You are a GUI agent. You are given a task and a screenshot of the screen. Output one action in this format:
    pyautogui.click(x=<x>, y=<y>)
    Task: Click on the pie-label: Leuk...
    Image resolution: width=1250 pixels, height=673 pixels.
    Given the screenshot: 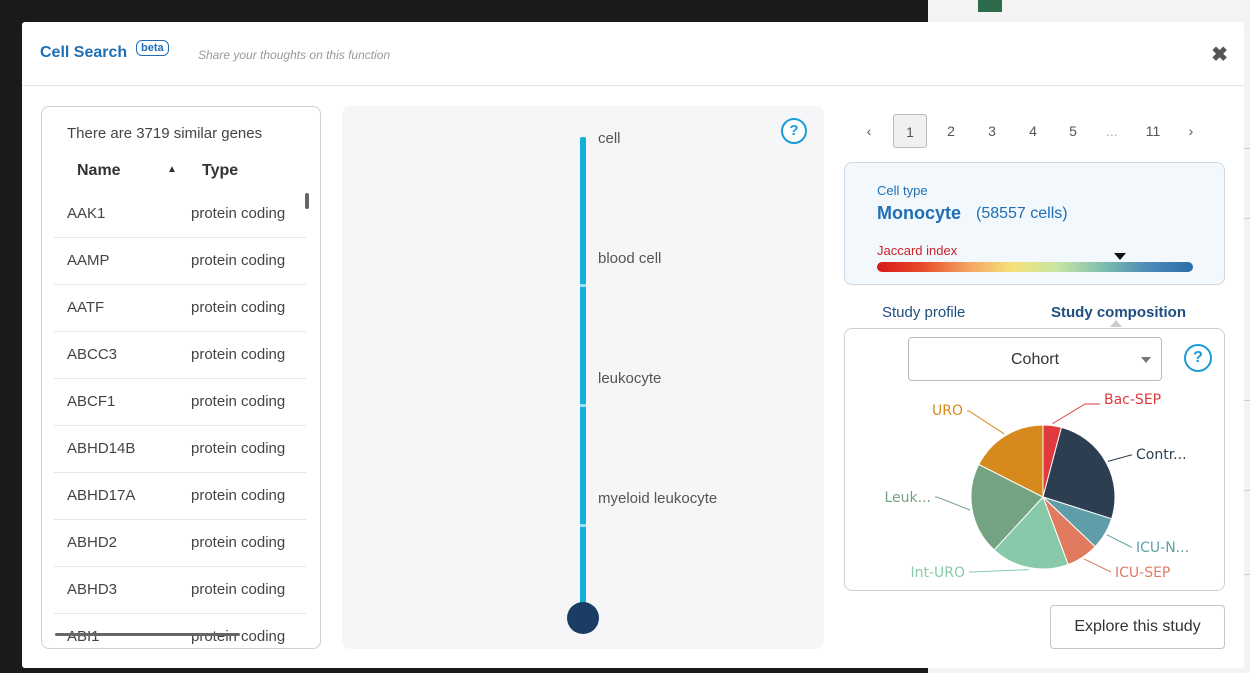 What is the action you would take?
    pyautogui.click(x=908, y=498)
    